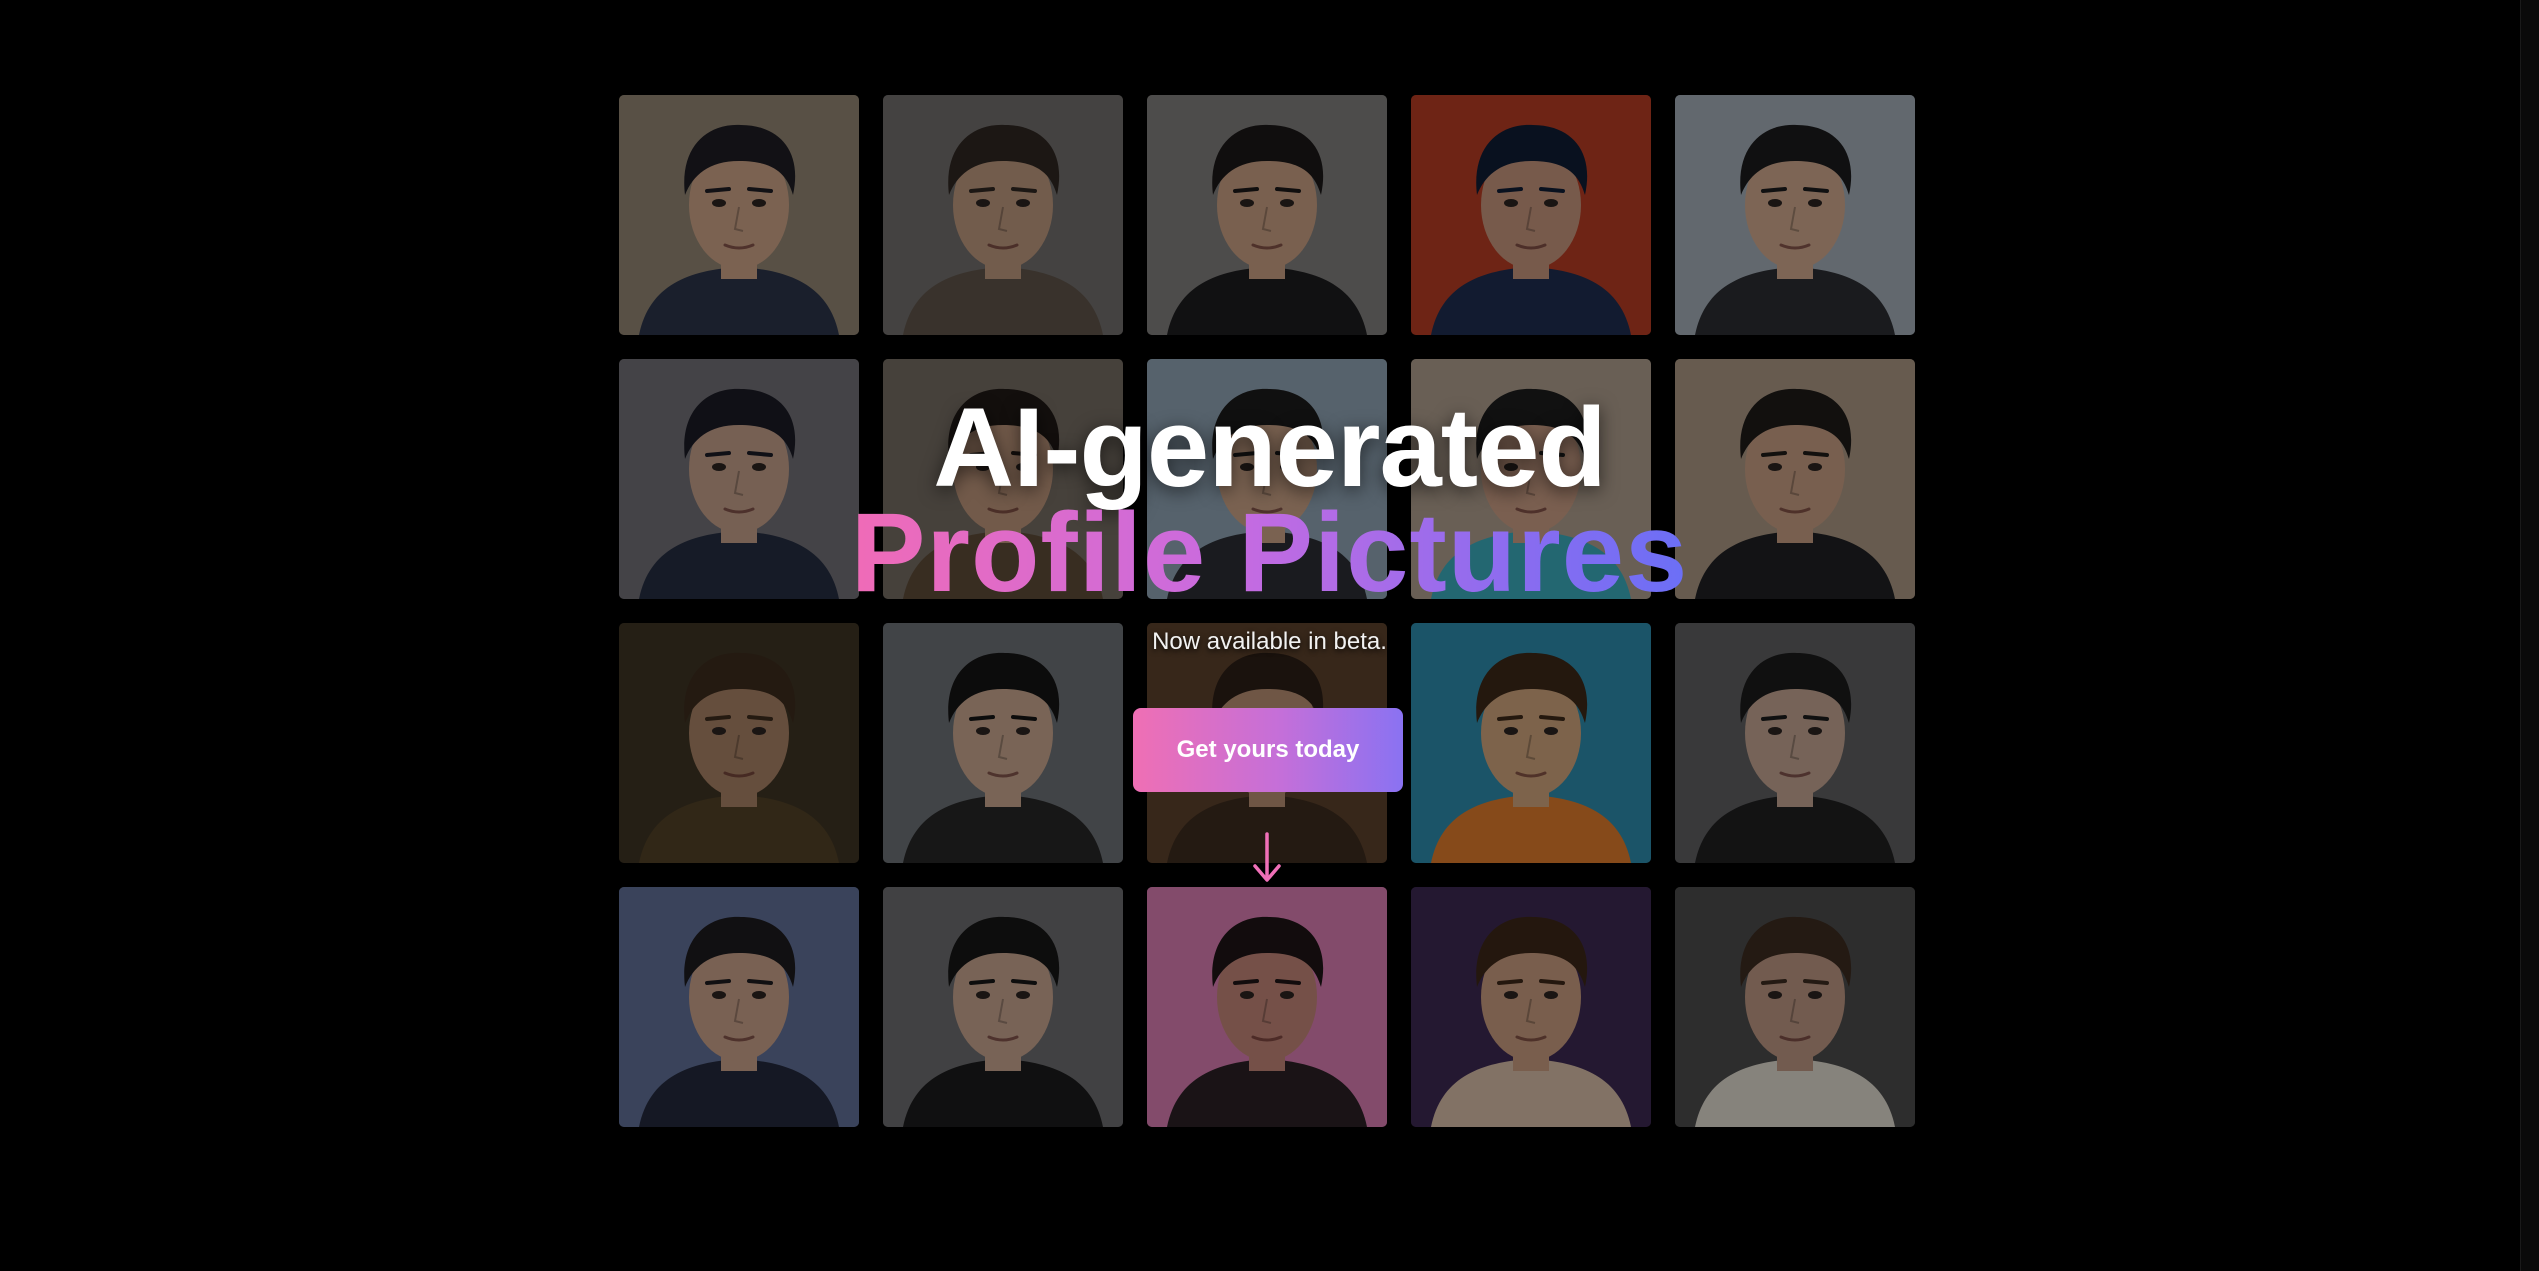 This screenshot has width=2539, height=1271. What do you see at coordinates (2529, 635) in the screenshot?
I see `page-scrollbar` at bounding box center [2529, 635].